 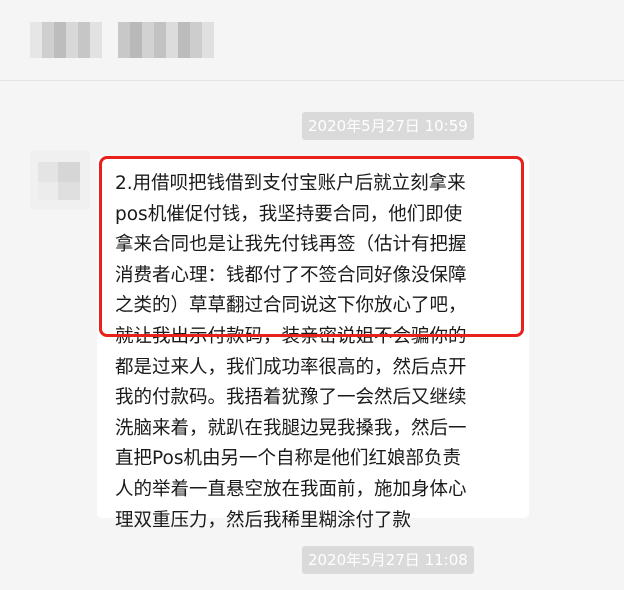 I want to click on timestamp: 2020年5月27日 10:59, so click(x=388, y=126).